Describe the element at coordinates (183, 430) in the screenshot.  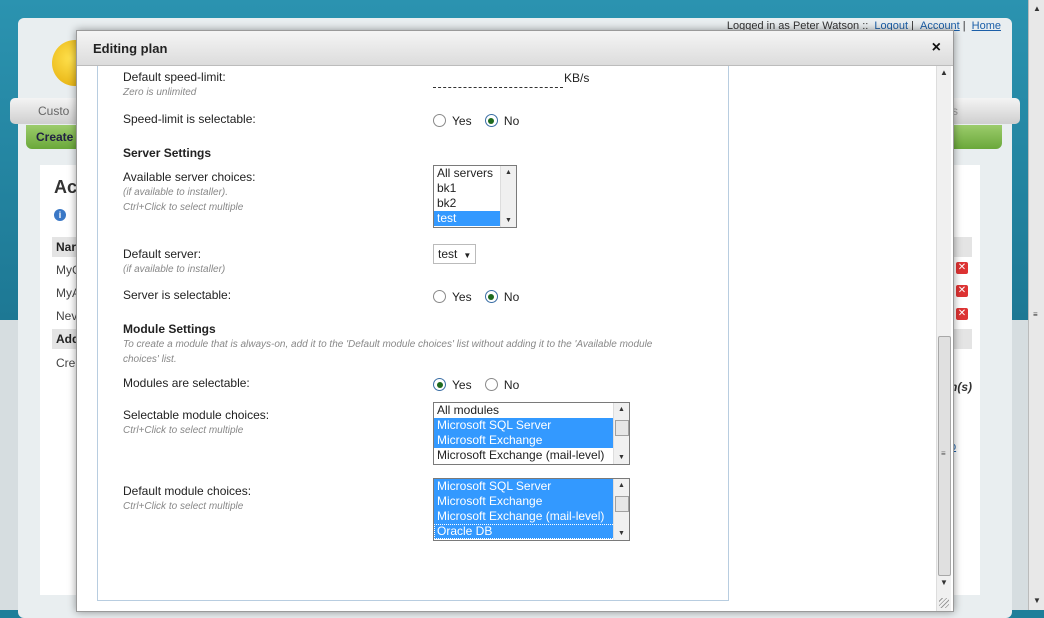
I see `selectable-modules-hint: Ctrl+Click to select multiple` at that location.